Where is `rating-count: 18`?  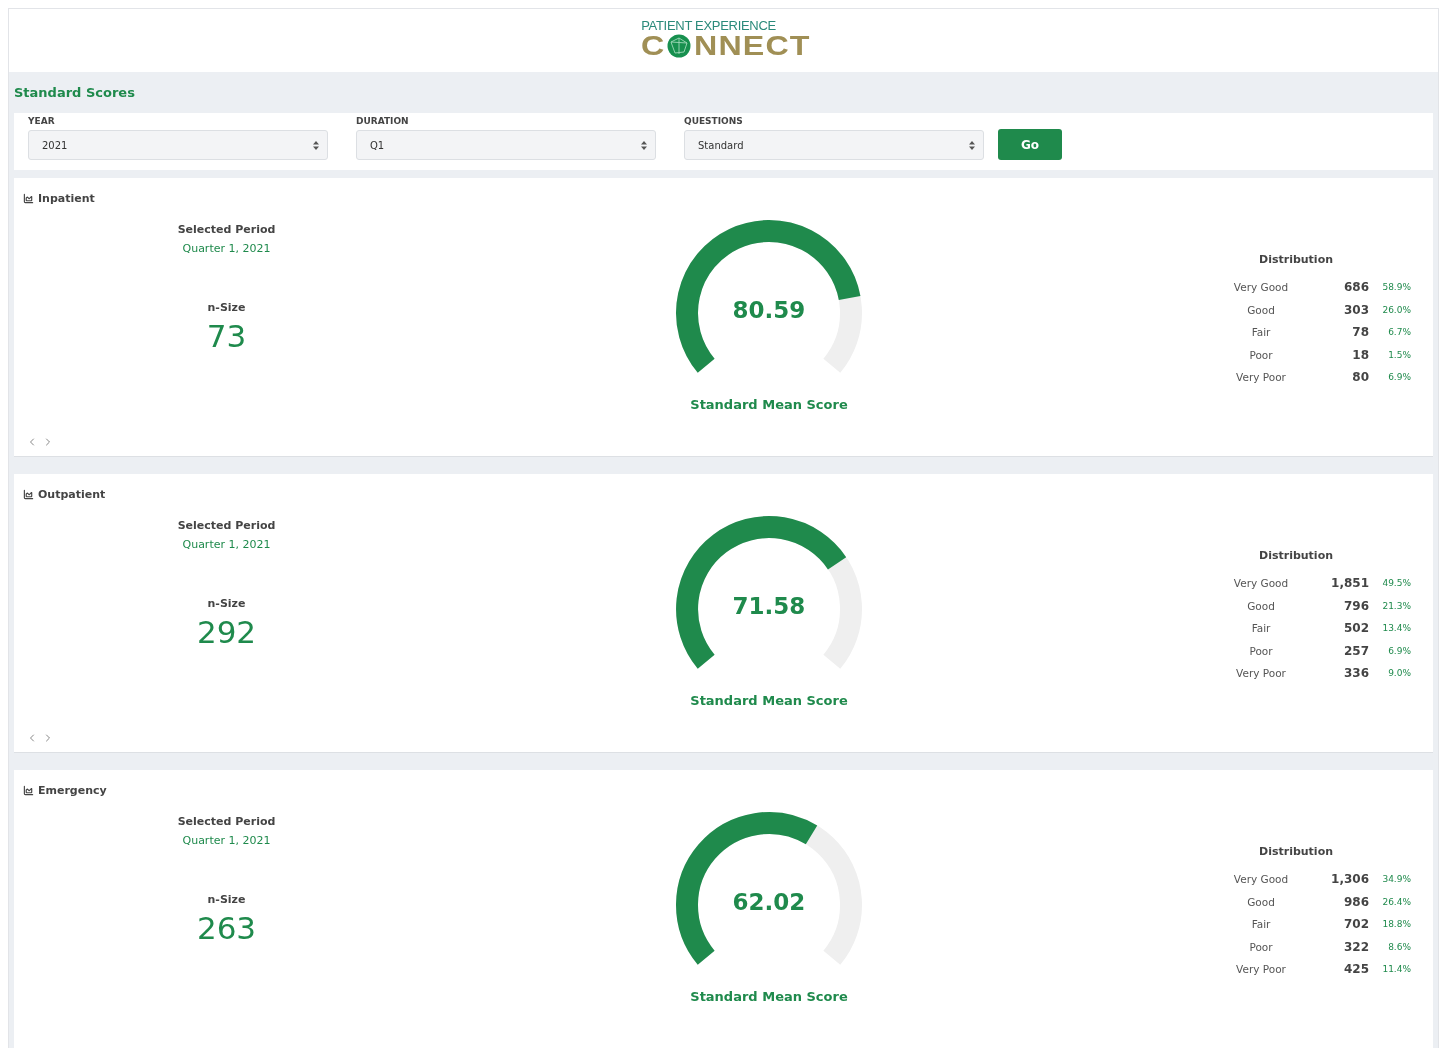 rating-count: 18 is located at coordinates (1360, 354).